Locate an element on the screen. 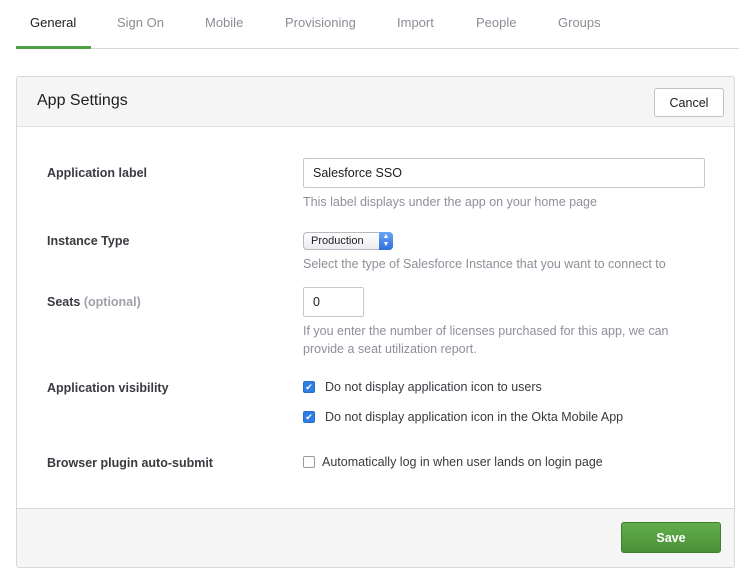 The height and width of the screenshot is (571, 739). seats-label: Seats (optional) is located at coordinates (94, 302).